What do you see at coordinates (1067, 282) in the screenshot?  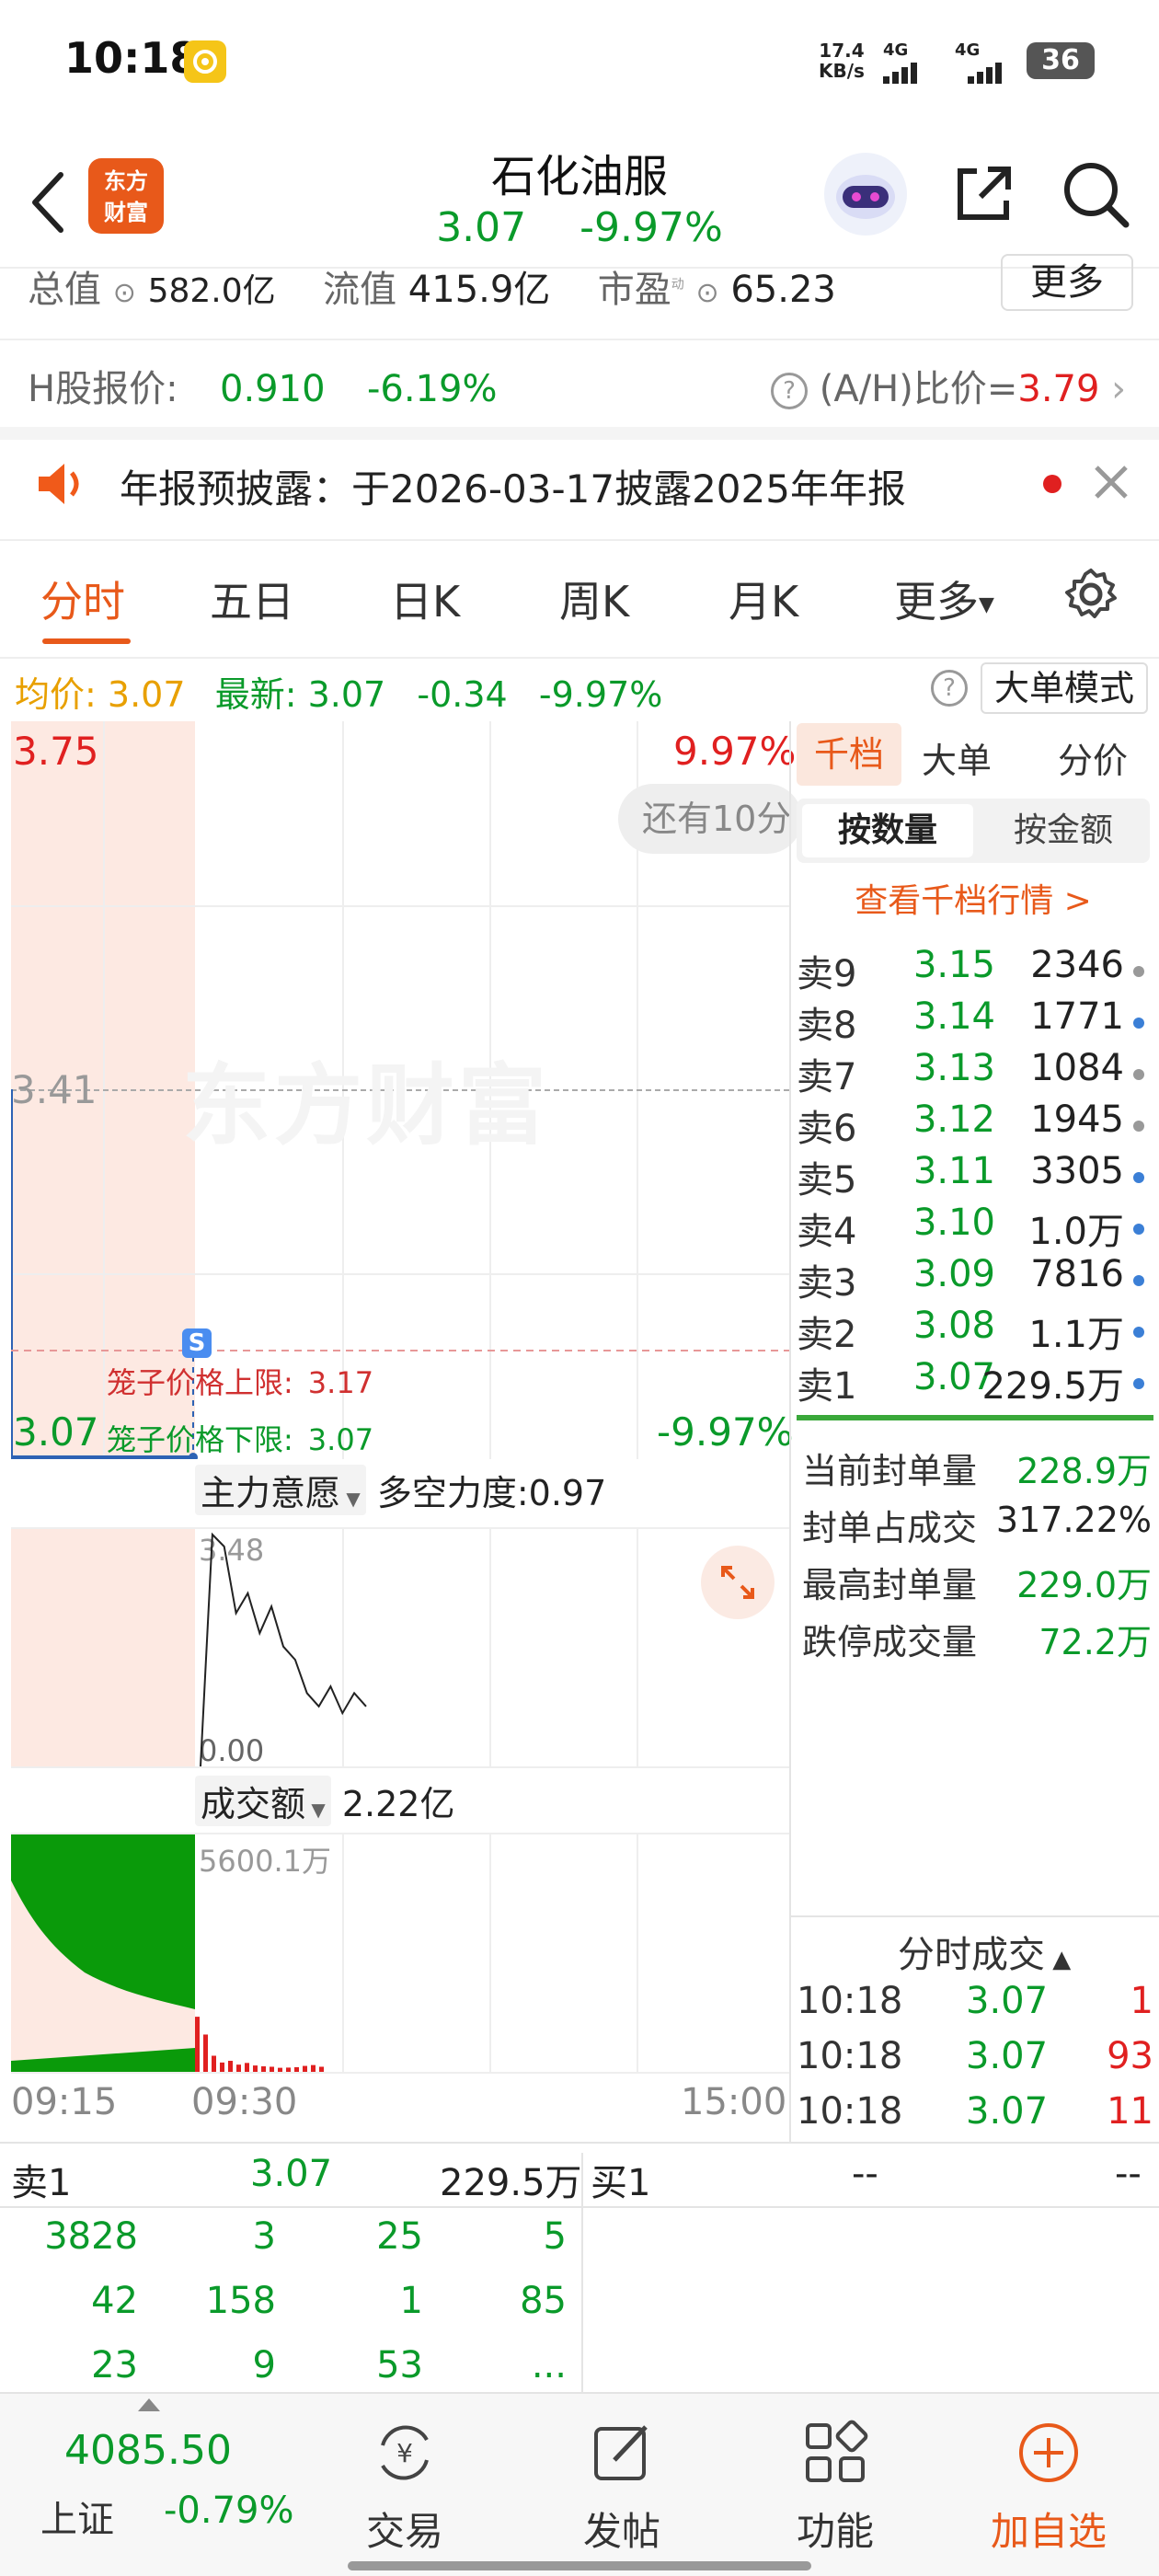 I see `more-button: 更多` at bounding box center [1067, 282].